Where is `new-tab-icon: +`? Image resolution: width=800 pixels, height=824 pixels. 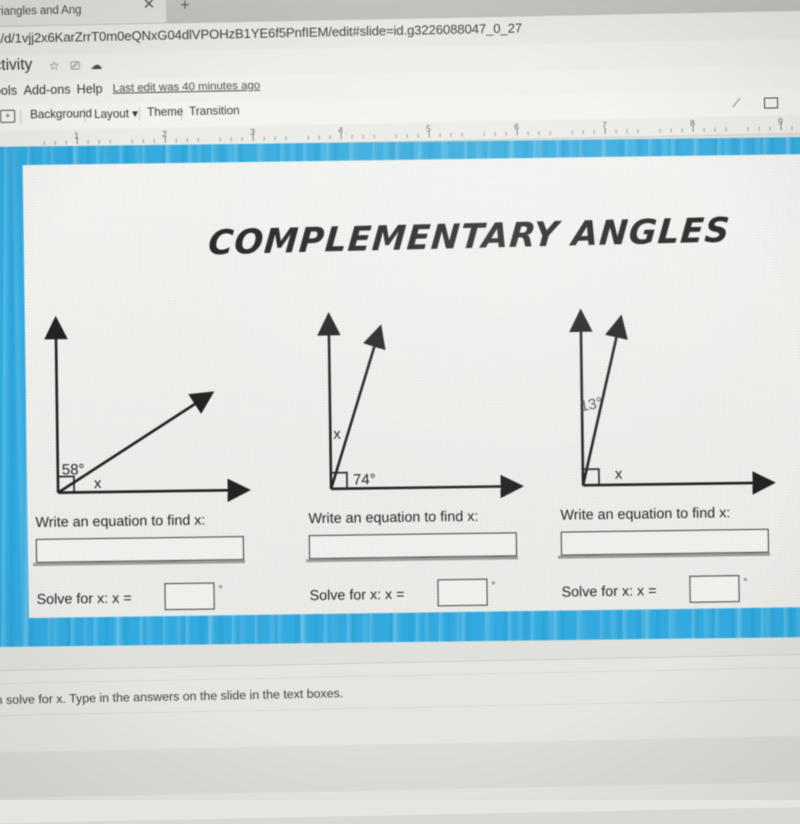 new-tab-icon: + is located at coordinates (185, 7).